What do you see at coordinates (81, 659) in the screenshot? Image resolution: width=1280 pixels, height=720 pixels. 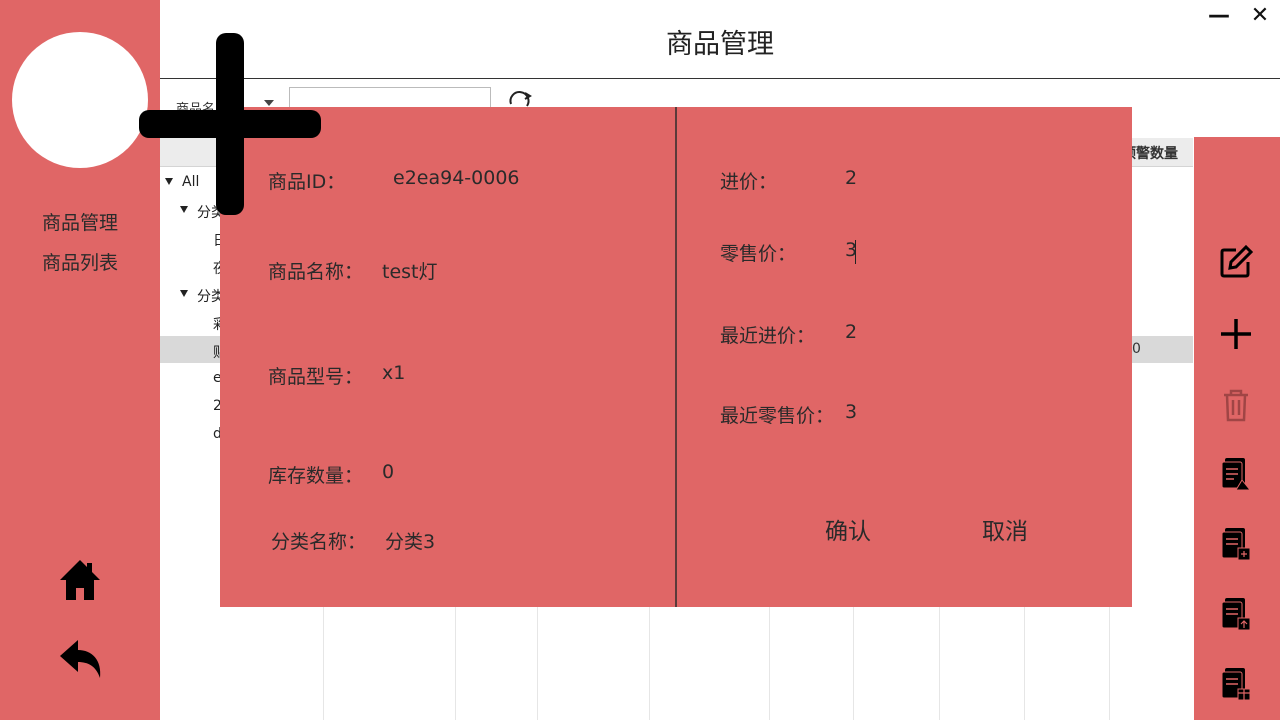 I see `reply-arrow-icon` at bounding box center [81, 659].